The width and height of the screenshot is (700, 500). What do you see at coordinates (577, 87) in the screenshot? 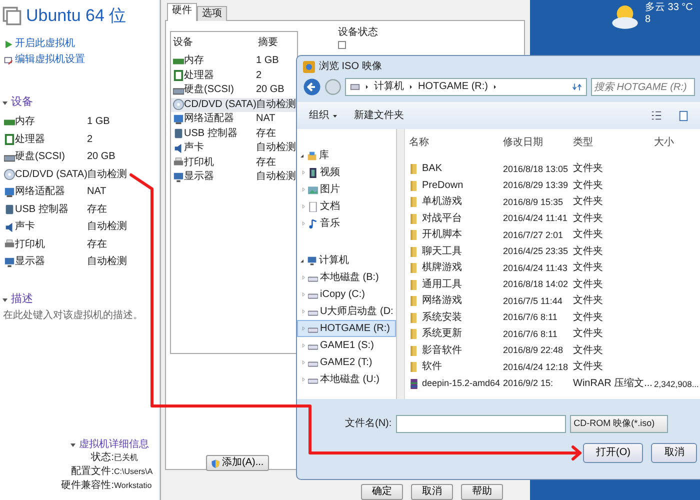
I see `refresh-icon` at bounding box center [577, 87].